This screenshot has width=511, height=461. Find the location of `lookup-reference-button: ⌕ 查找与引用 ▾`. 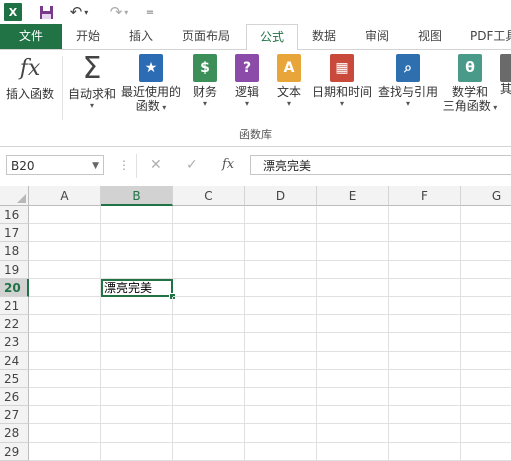

lookup-reference-button: ⌕ 查找与引用 ▾ is located at coordinates (408, 81).